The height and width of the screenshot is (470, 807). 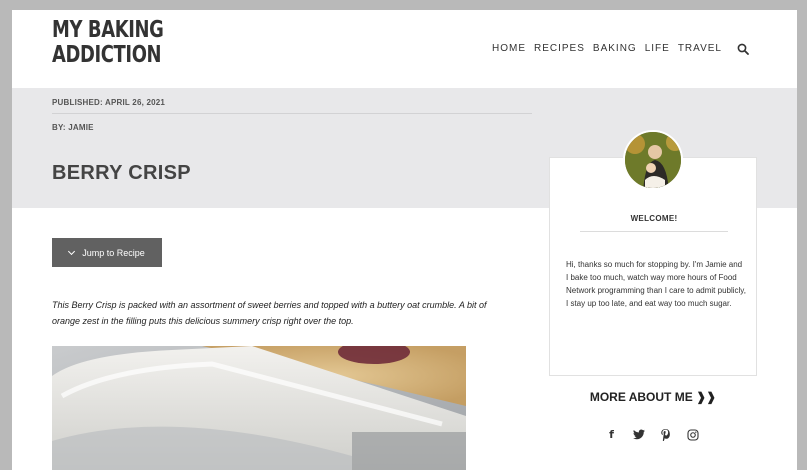 What do you see at coordinates (72, 251) in the screenshot?
I see `chevron-down-icon` at bounding box center [72, 251].